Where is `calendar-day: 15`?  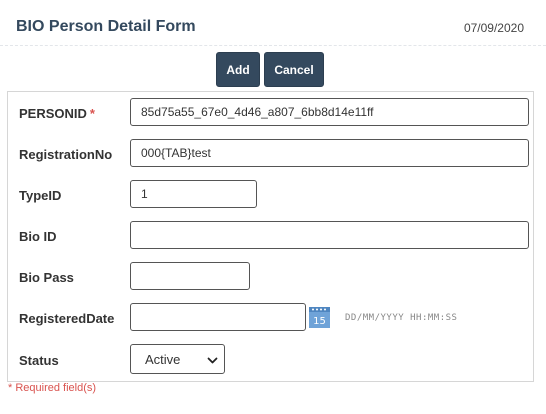
calendar-day: 15 is located at coordinates (319, 321).